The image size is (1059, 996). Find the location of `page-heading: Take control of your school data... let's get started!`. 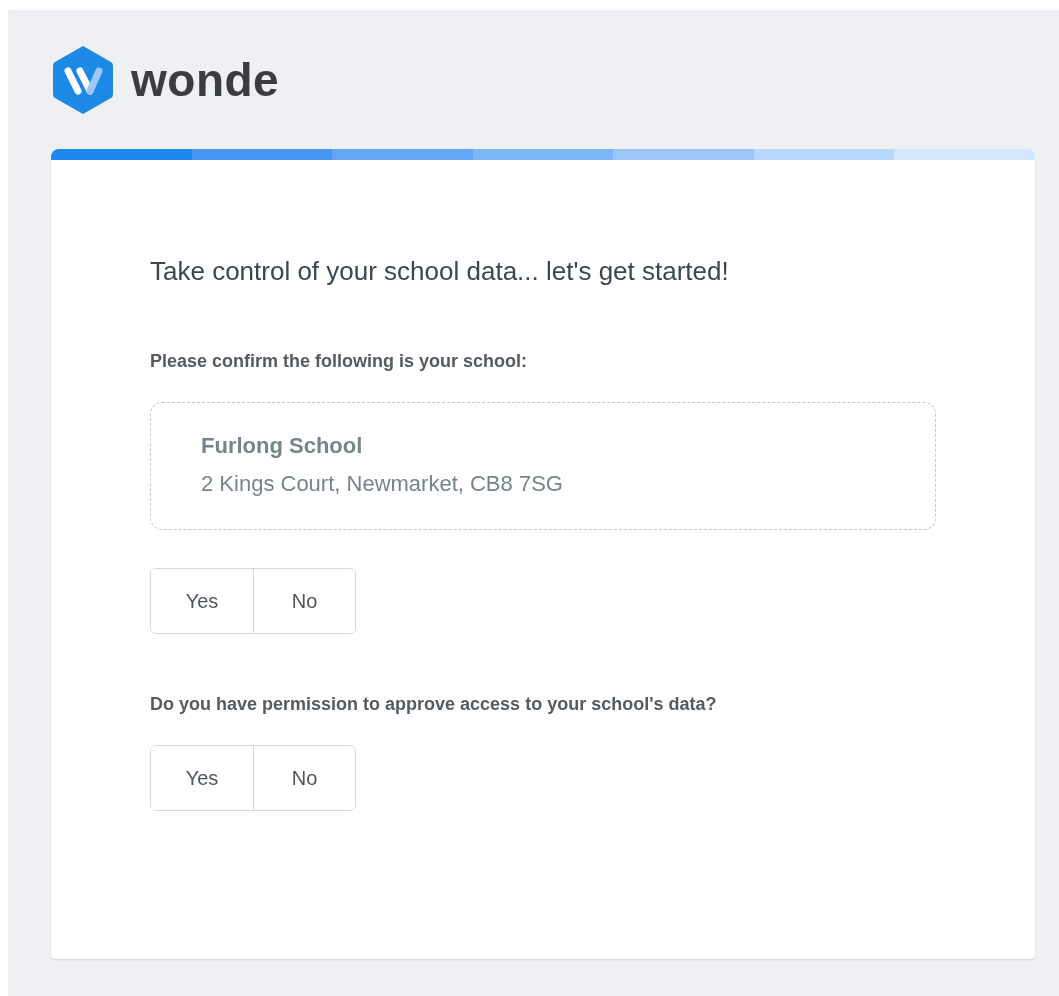

page-heading: Take control of your school data... let's get started! is located at coordinates (440, 271).